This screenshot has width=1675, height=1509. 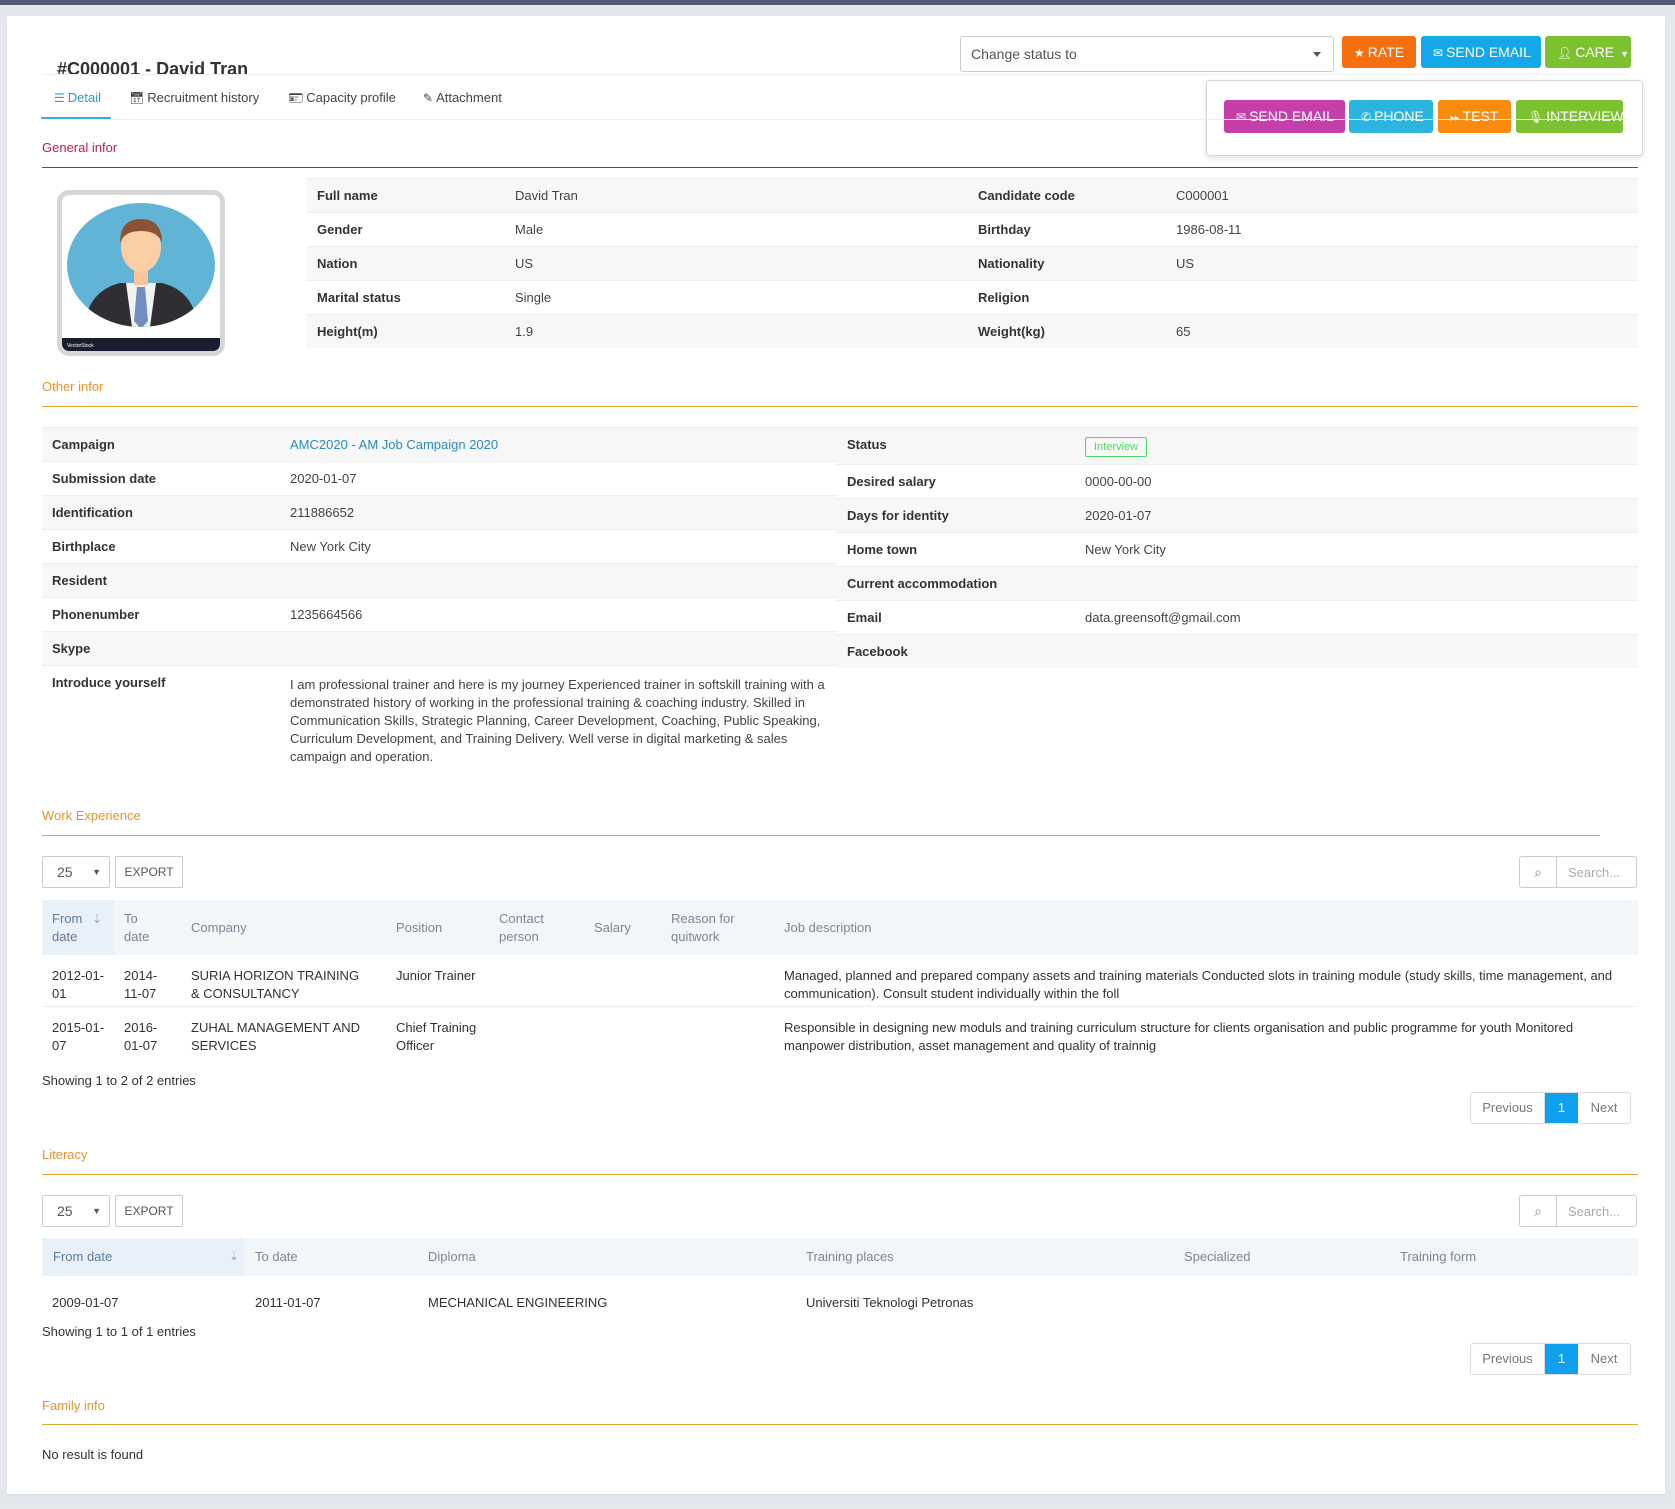 I want to click on tab-recruitment-history: 📅︎ Recruitment history, so click(x=194, y=101).